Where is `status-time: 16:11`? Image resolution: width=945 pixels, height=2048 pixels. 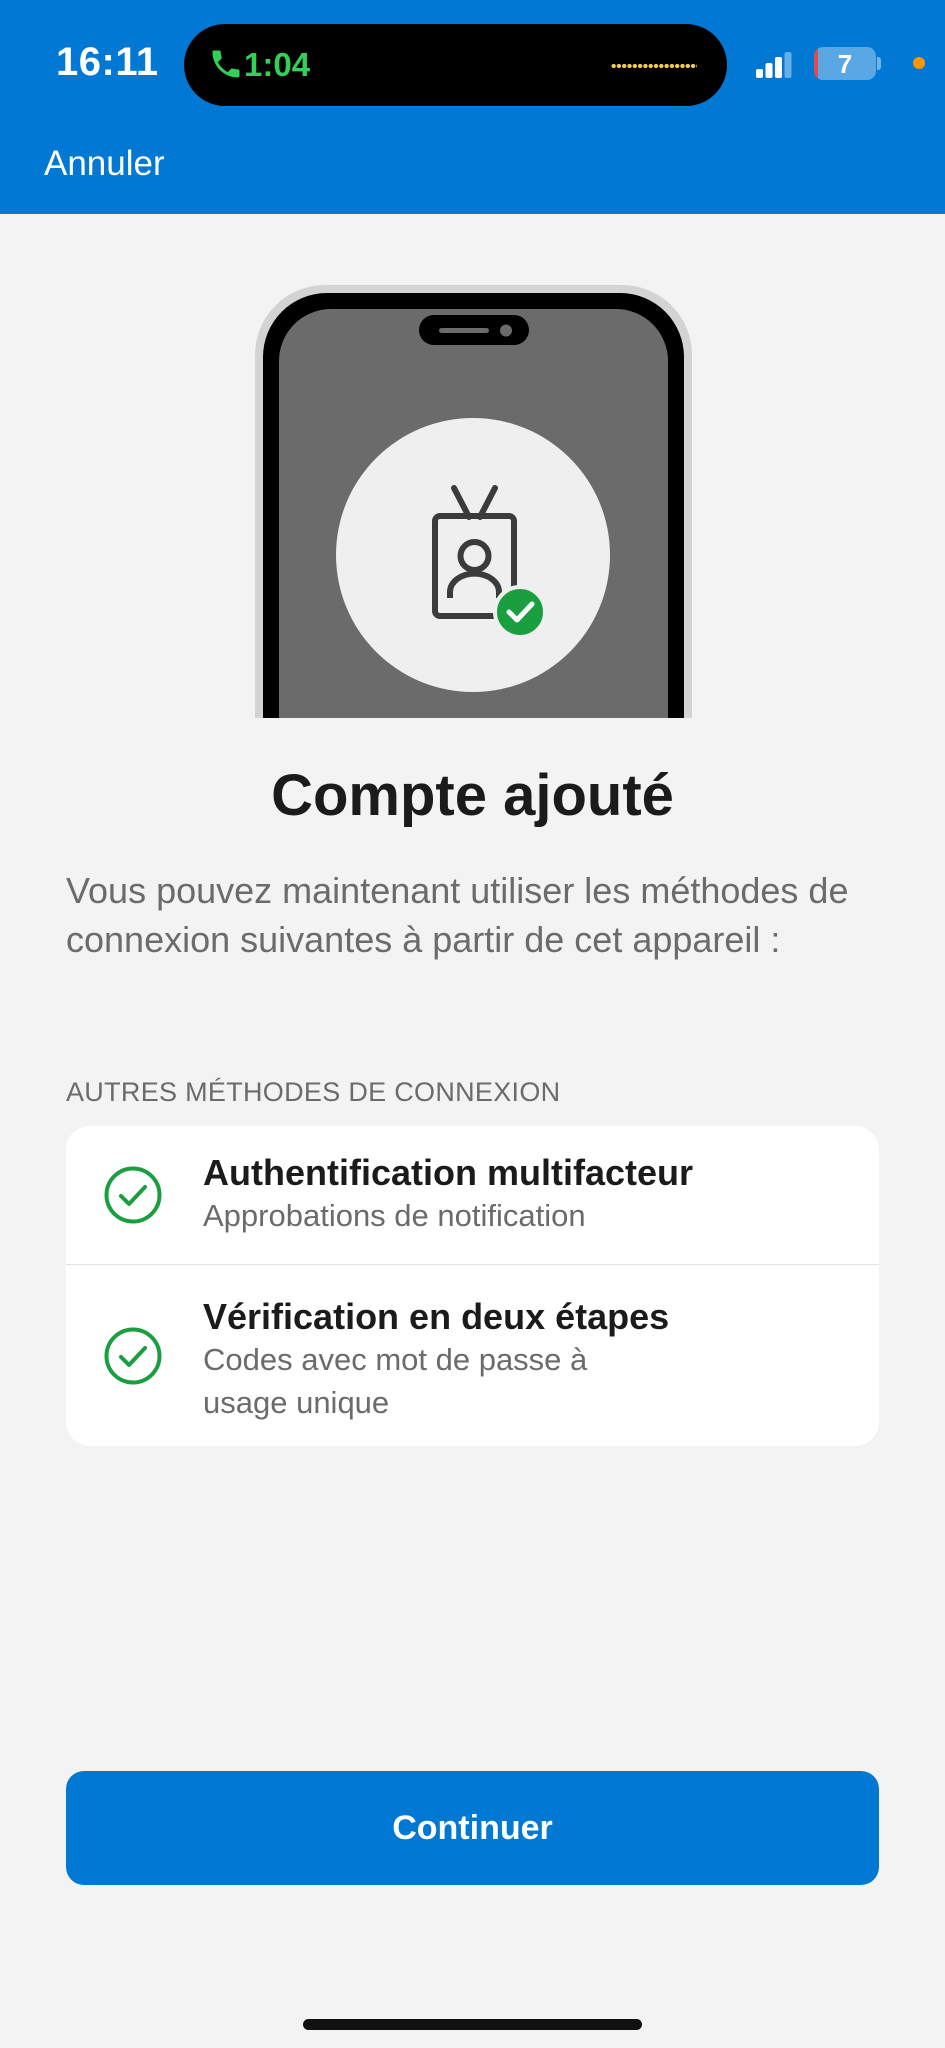
status-time: 16:11 is located at coordinates (107, 62).